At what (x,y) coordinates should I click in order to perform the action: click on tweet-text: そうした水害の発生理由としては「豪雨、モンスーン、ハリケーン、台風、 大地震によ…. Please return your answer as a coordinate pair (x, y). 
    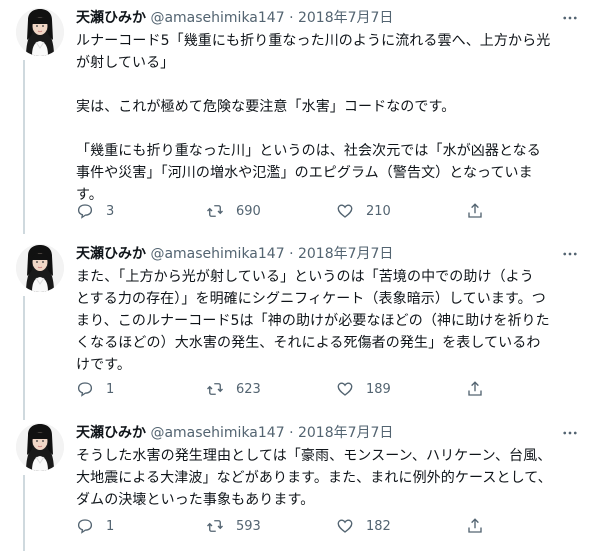
    Looking at the image, I should click on (314, 478).